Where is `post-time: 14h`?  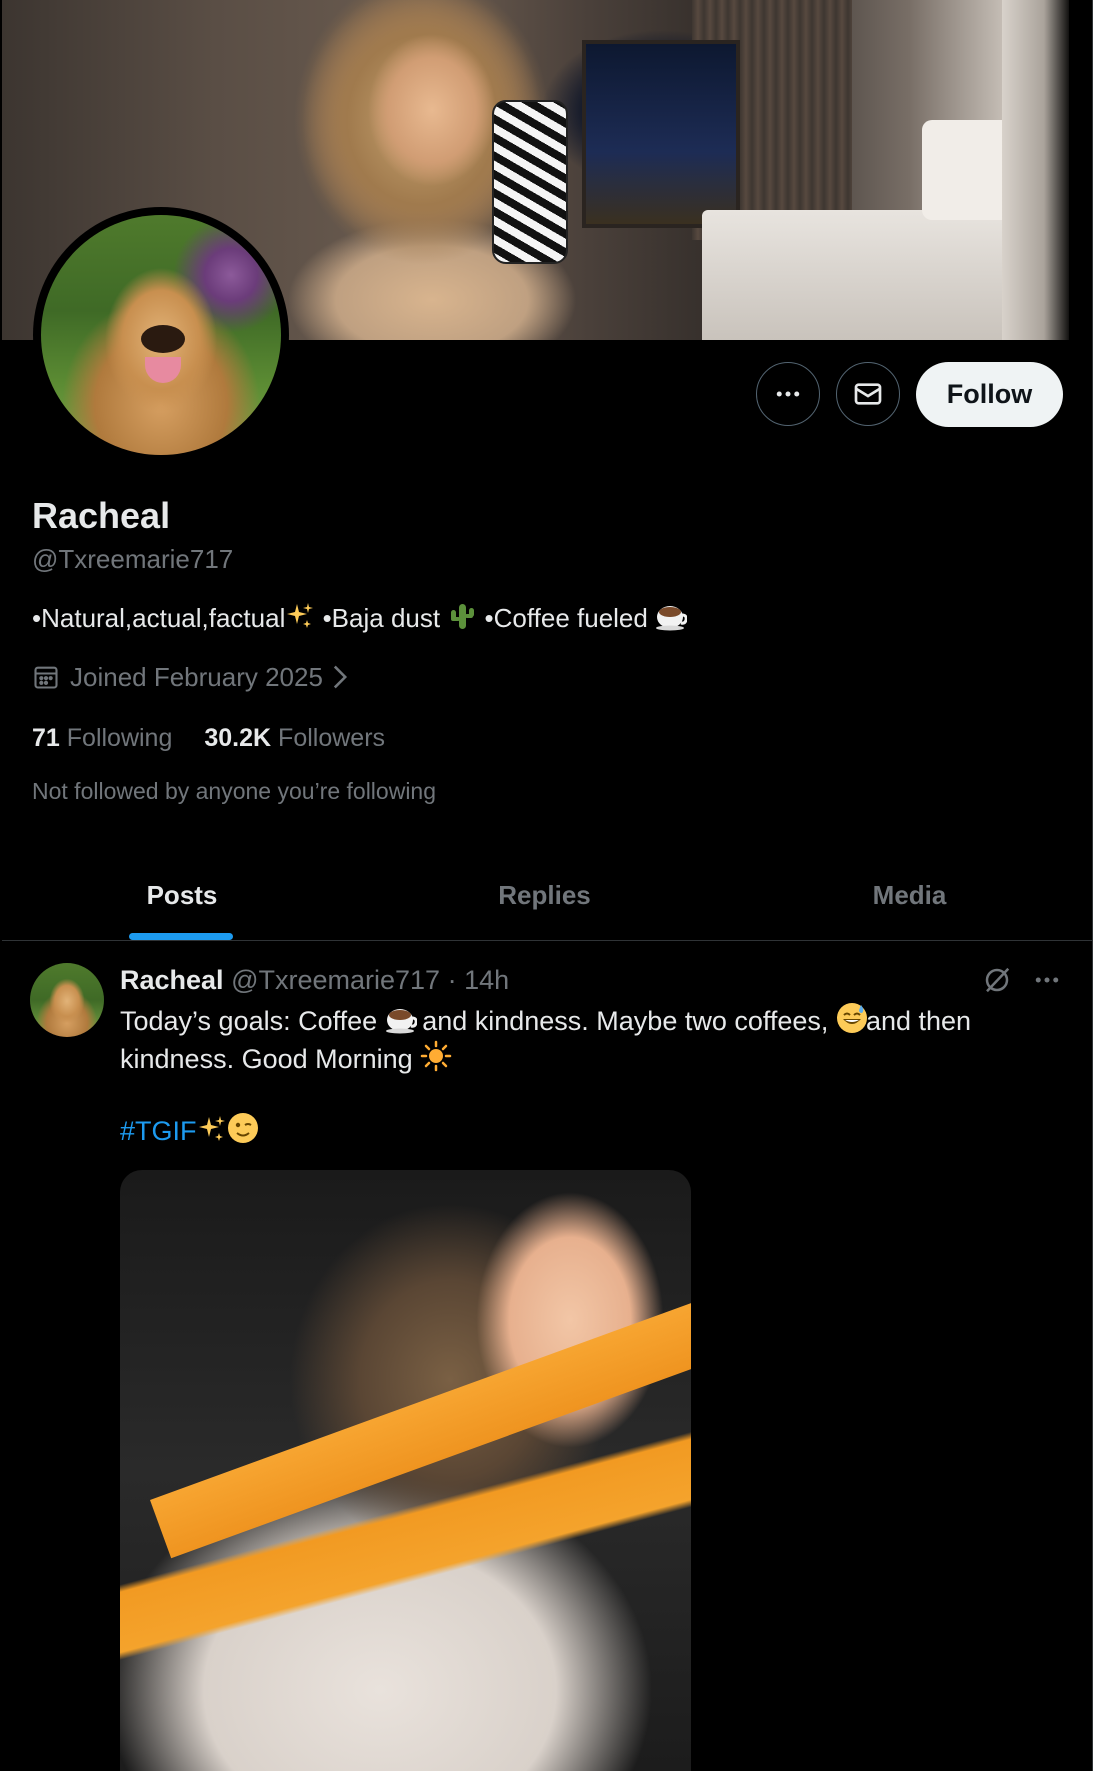
post-time: 14h is located at coordinates (486, 980).